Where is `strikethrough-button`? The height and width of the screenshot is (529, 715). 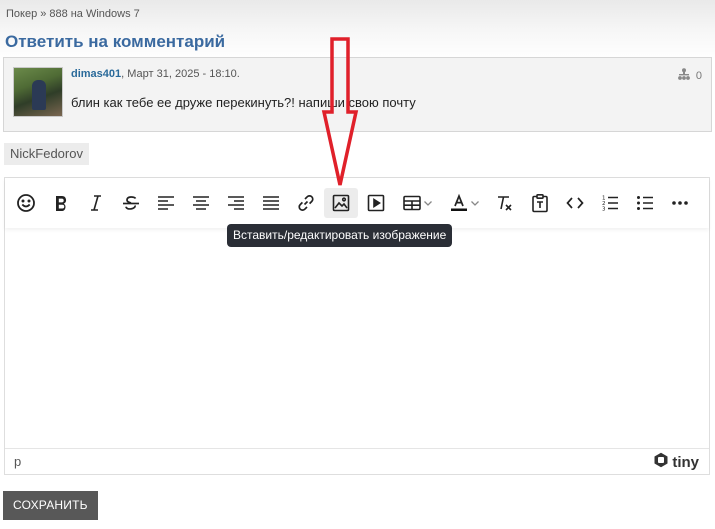 strikethrough-button is located at coordinates (131, 203).